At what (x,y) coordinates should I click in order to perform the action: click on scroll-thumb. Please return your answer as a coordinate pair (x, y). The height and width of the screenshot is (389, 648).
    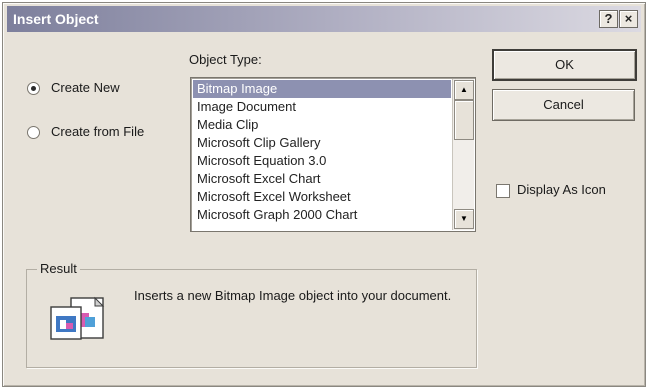
    Looking at the image, I should click on (464, 120).